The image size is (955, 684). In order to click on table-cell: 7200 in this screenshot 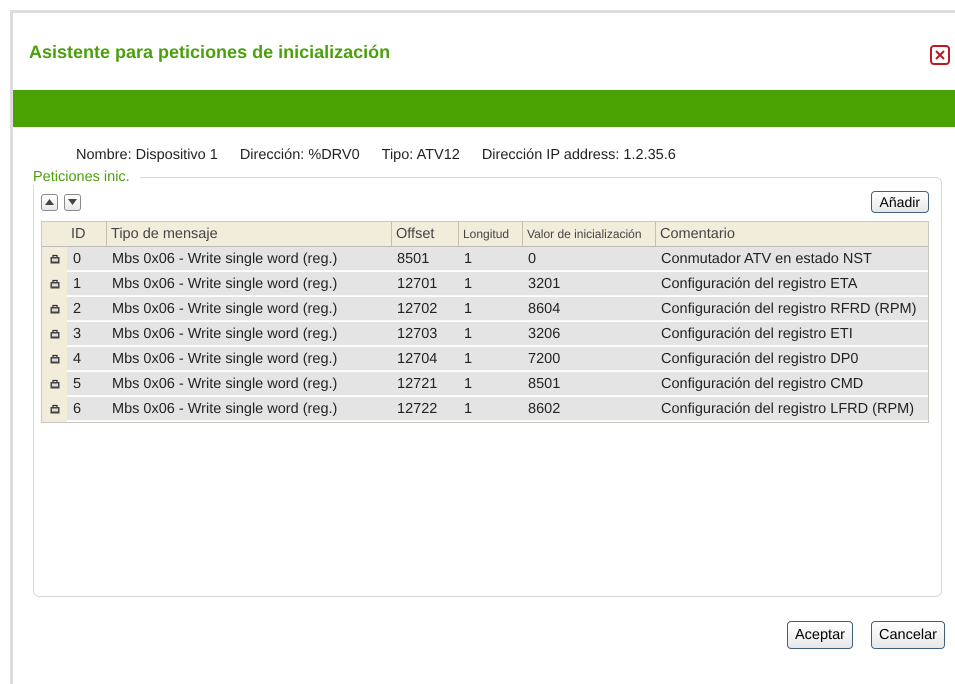, I will do `click(588, 359)`.